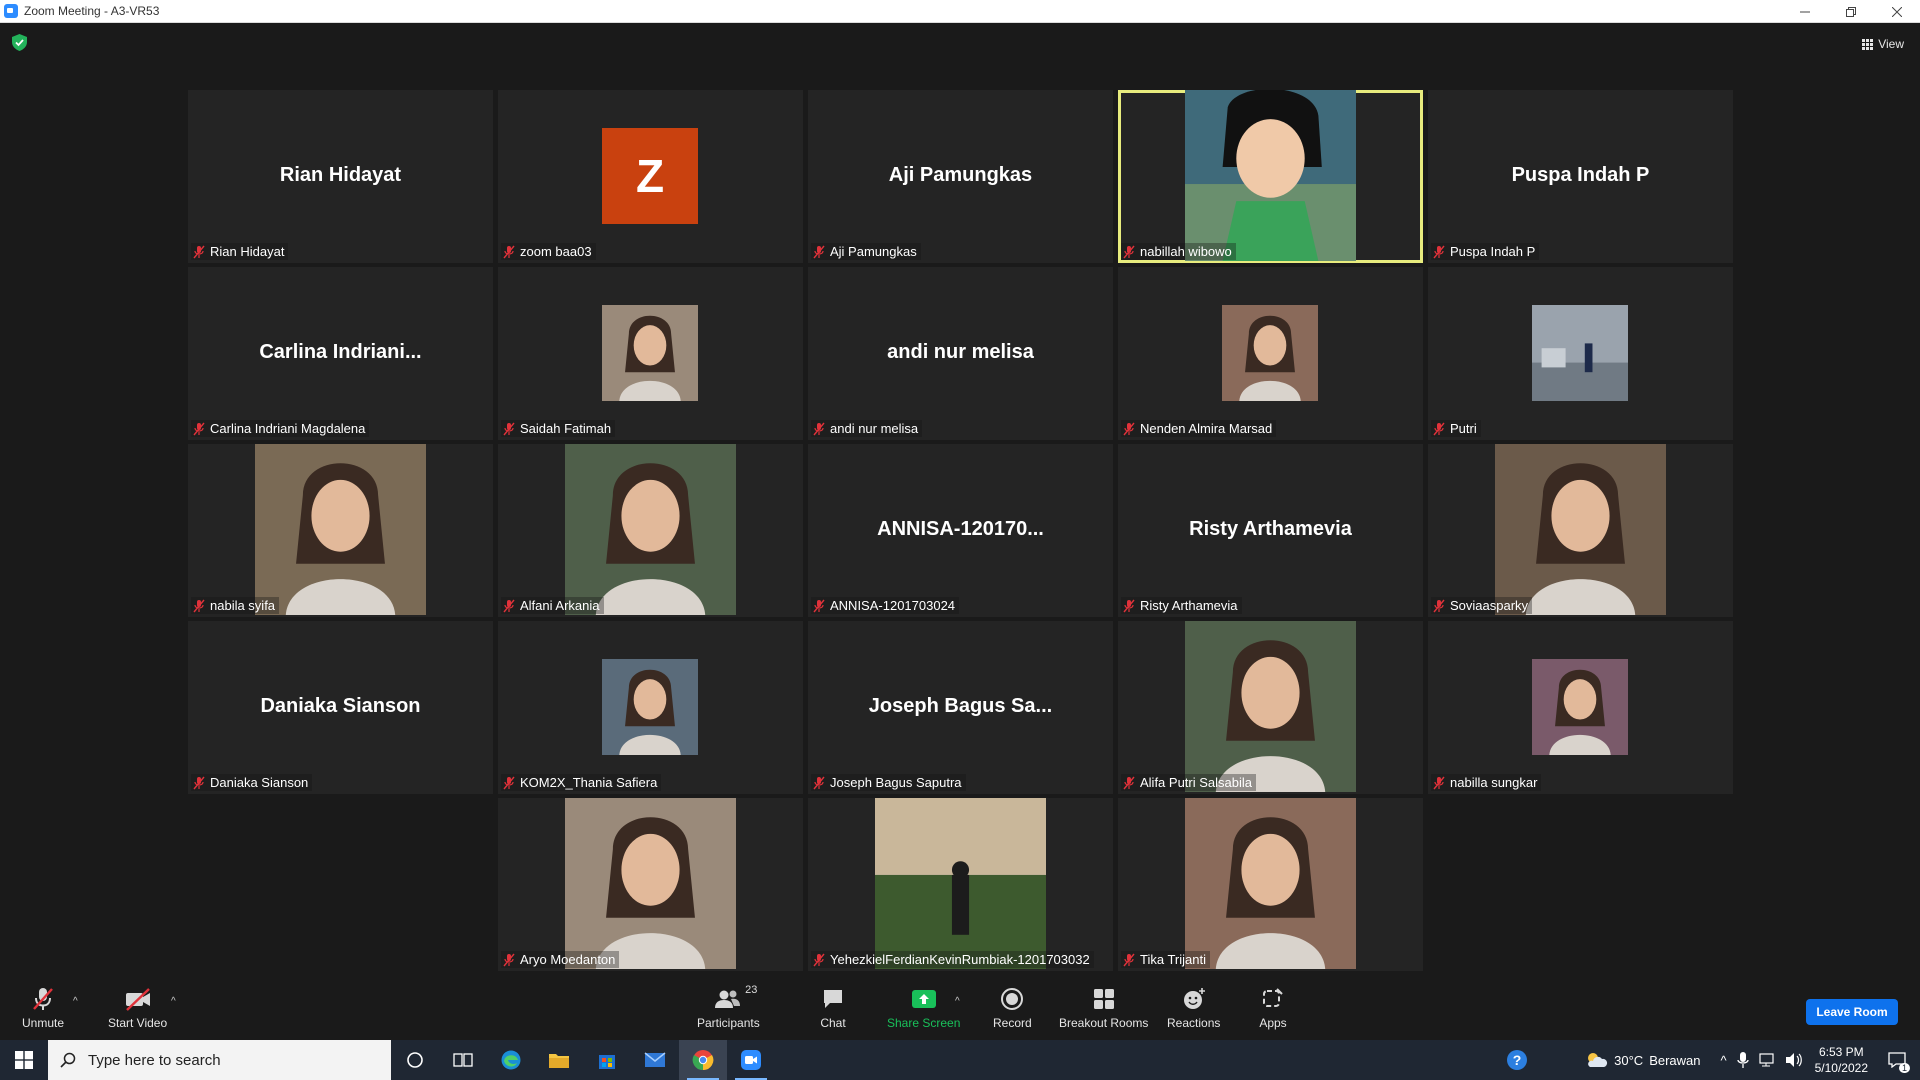 Image resolution: width=1920 pixels, height=1080 pixels. I want to click on apps-button: Apps, so click(1273, 1008).